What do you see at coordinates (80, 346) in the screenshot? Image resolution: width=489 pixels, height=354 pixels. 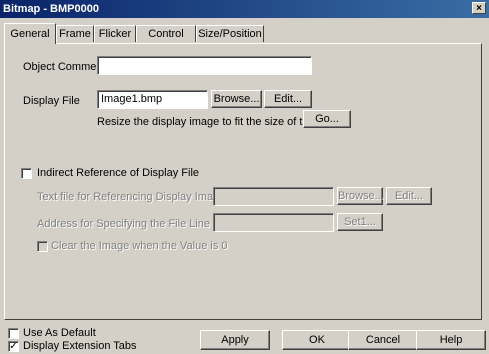 I see `display-extension-tabs-label: Display Extension Tabs` at bounding box center [80, 346].